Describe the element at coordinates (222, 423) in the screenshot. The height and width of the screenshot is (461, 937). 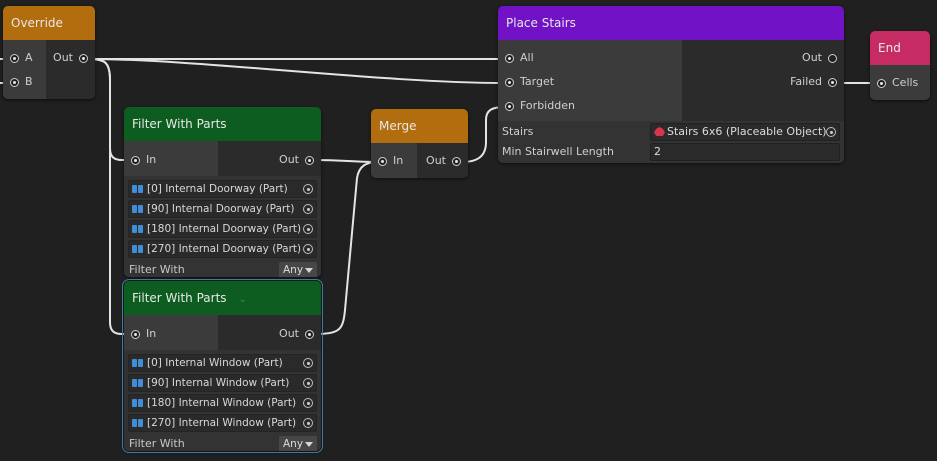
I see `part-field: [270] Internal Window (Part)` at that location.